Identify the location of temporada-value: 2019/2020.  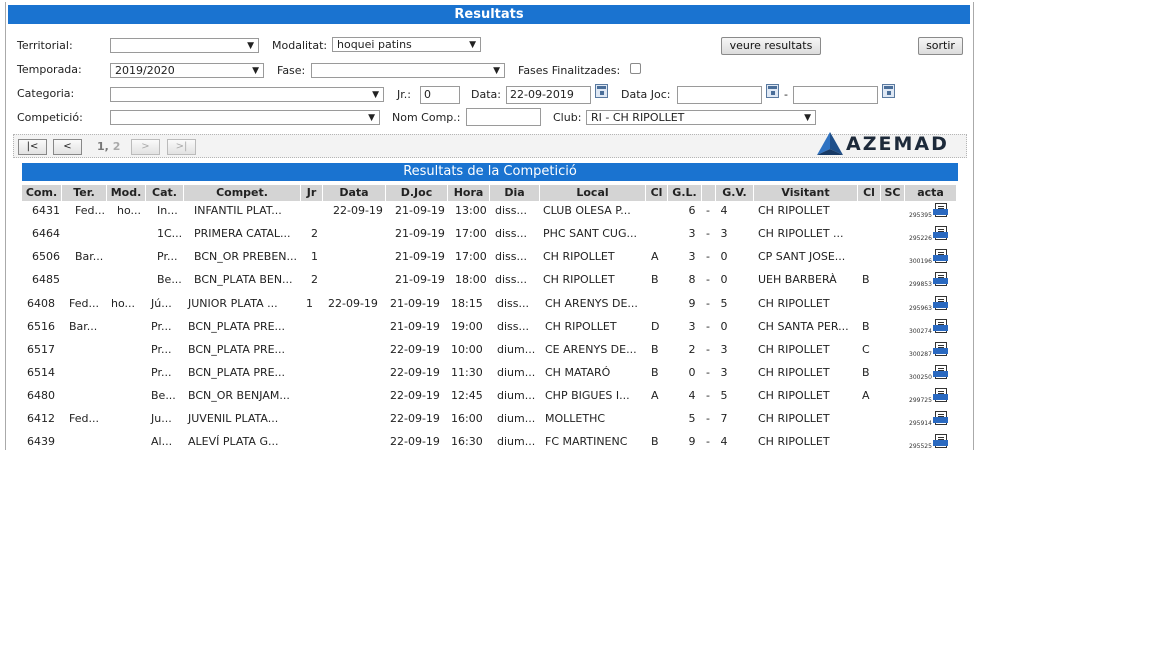
(145, 70).